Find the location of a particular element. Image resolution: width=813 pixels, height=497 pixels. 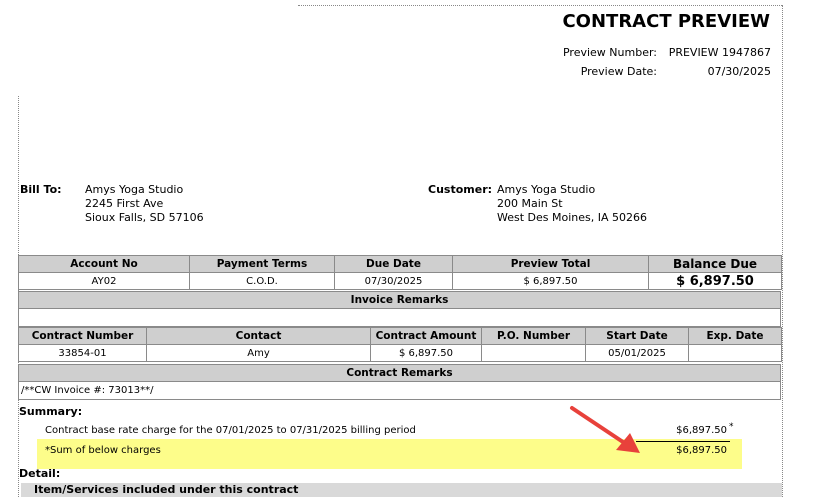

preview-total-value: $ 6,897.50 is located at coordinates (550, 281).